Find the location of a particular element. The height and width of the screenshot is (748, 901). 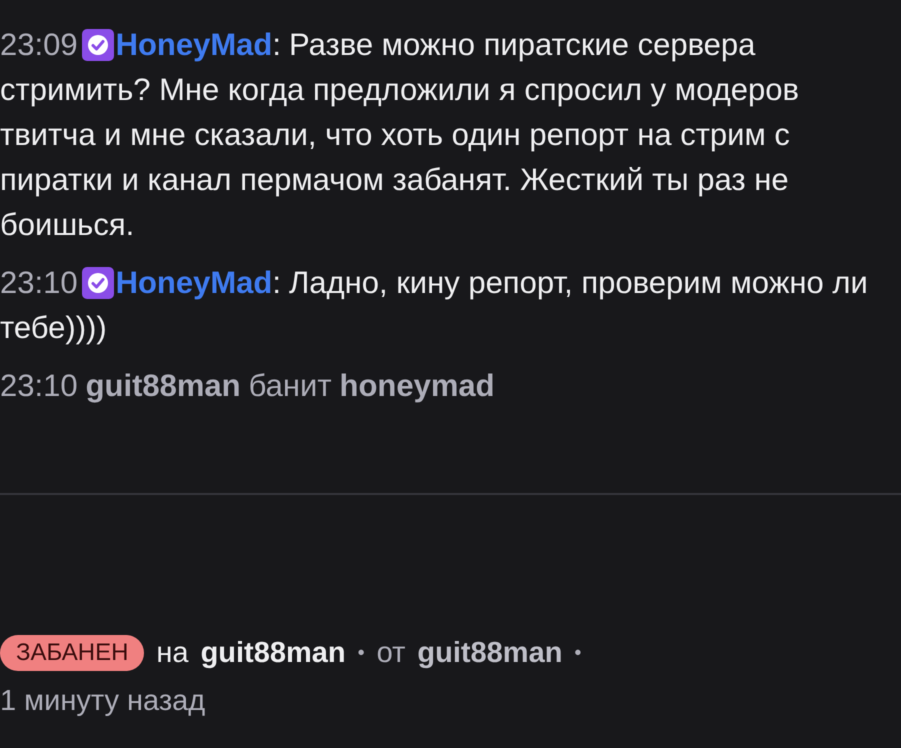

action-text: банит is located at coordinates (290, 385).